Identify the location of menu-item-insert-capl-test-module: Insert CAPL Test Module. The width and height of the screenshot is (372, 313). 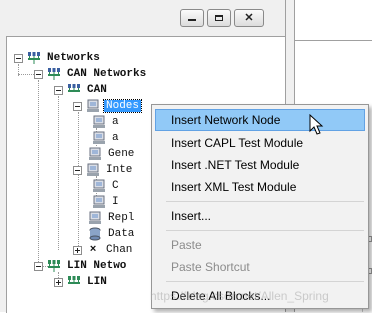
(260, 143).